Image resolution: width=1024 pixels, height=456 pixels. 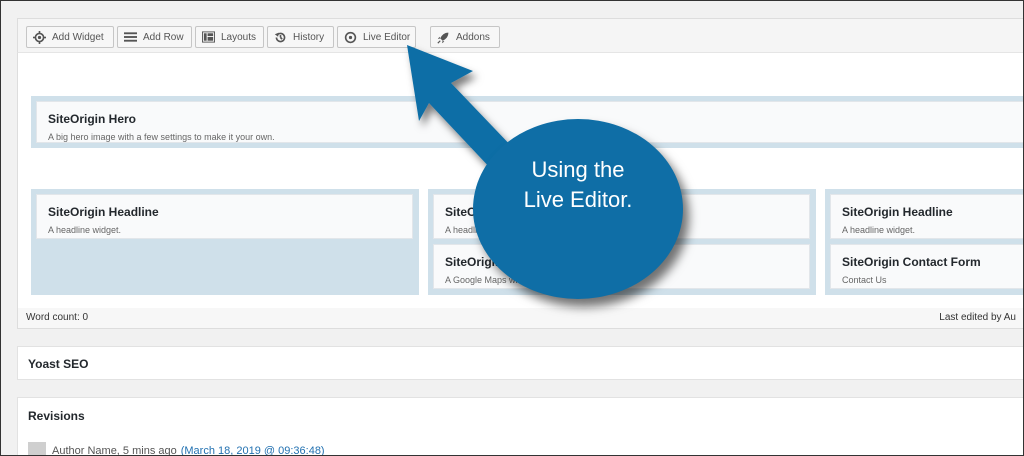 What do you see at coordinates (309, 37) in the screenshot?
I see `history-label: History` at bounding box center [309, 37].